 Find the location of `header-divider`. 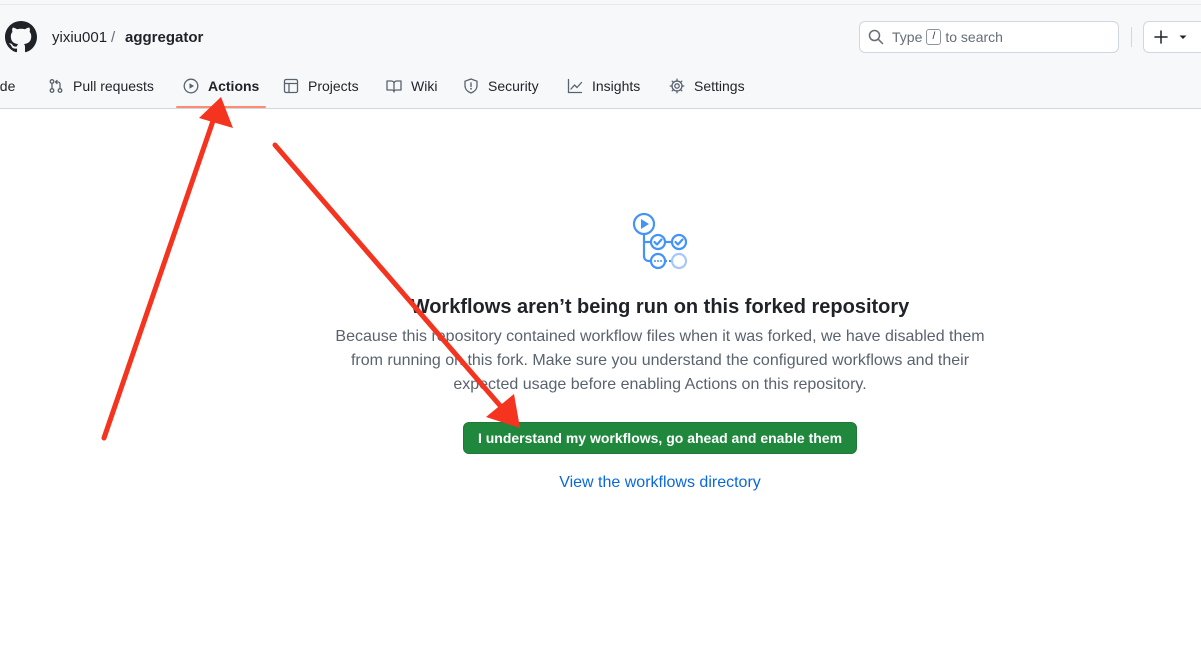

header-divider is located at coordinates (600, 4).